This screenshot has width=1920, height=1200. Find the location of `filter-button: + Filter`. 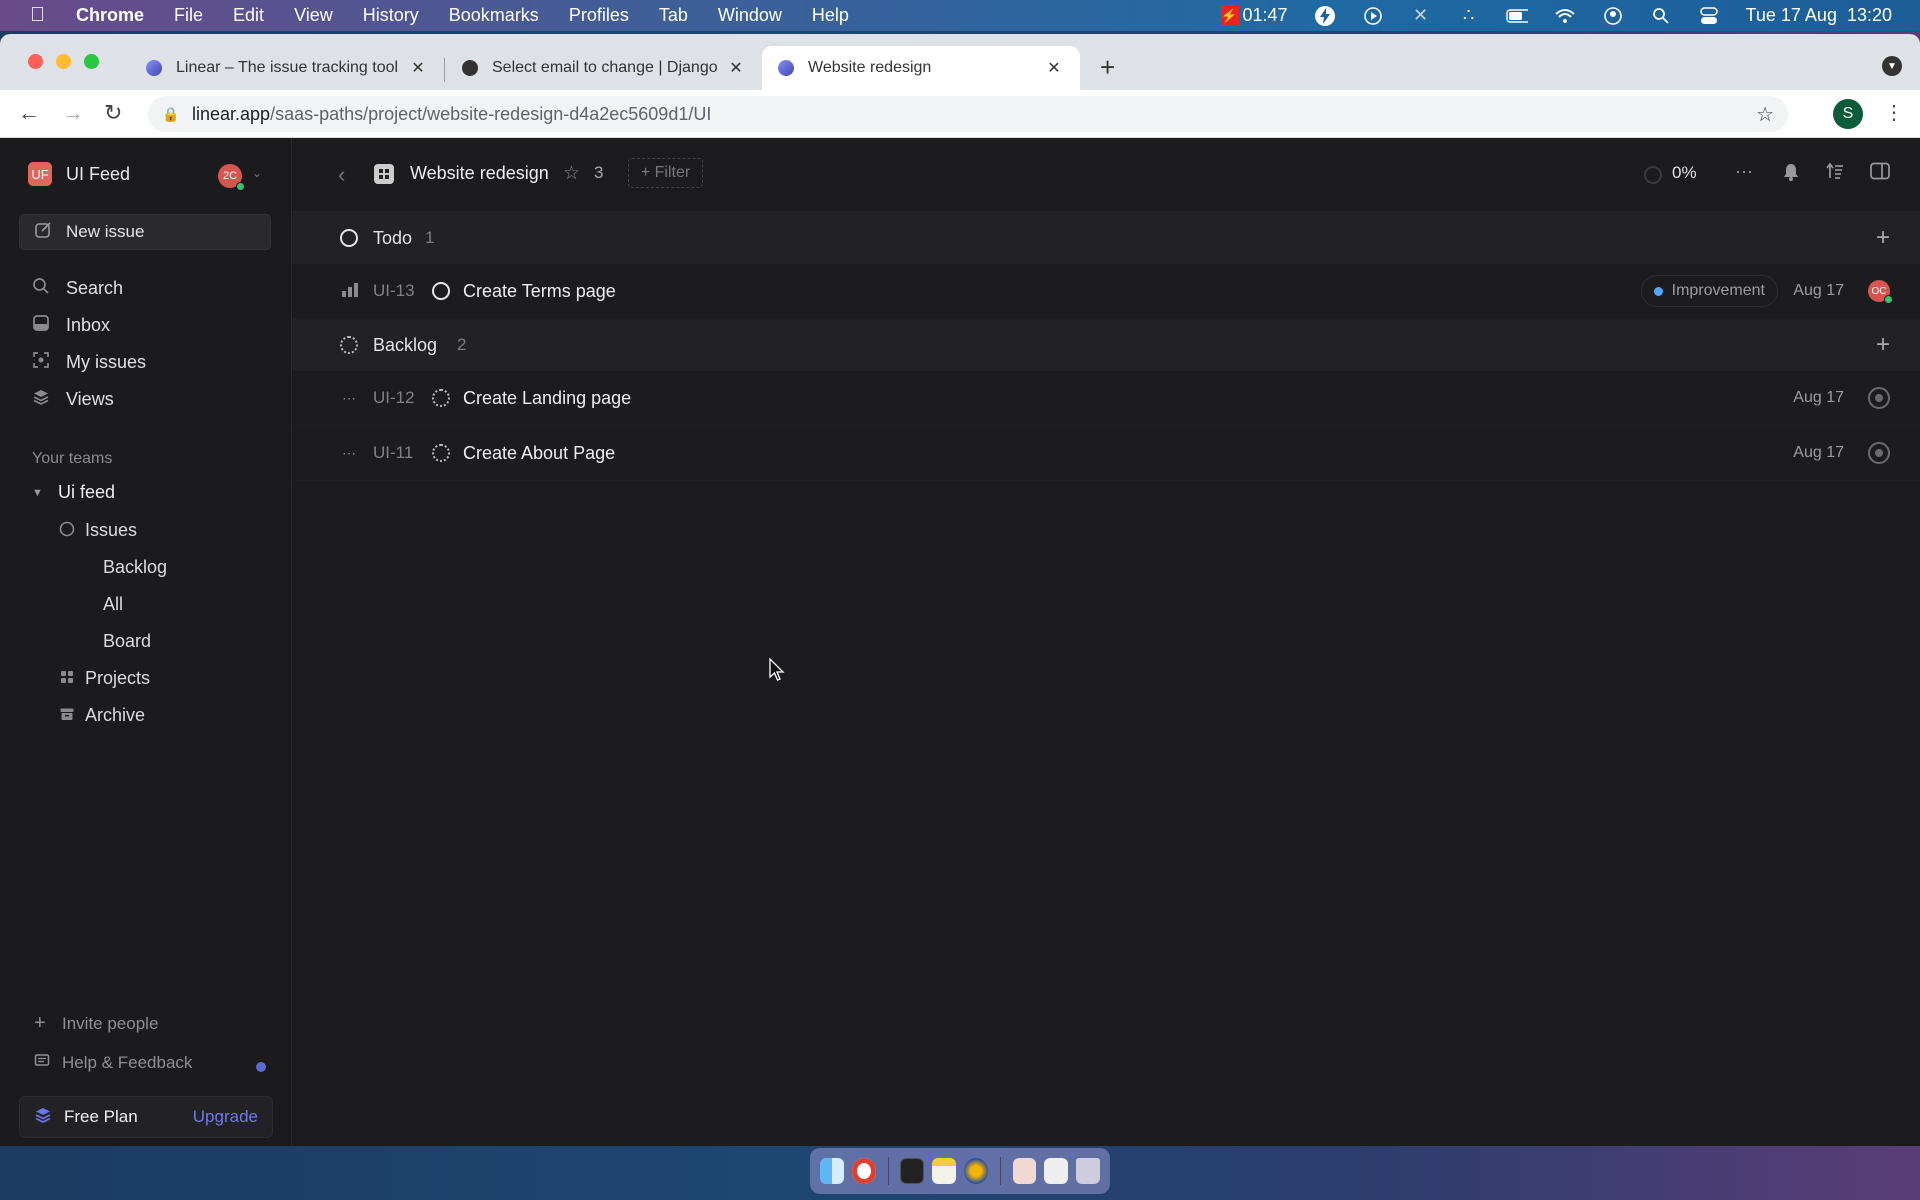

filter-button: + Filter is located at coordinates (665, 173).